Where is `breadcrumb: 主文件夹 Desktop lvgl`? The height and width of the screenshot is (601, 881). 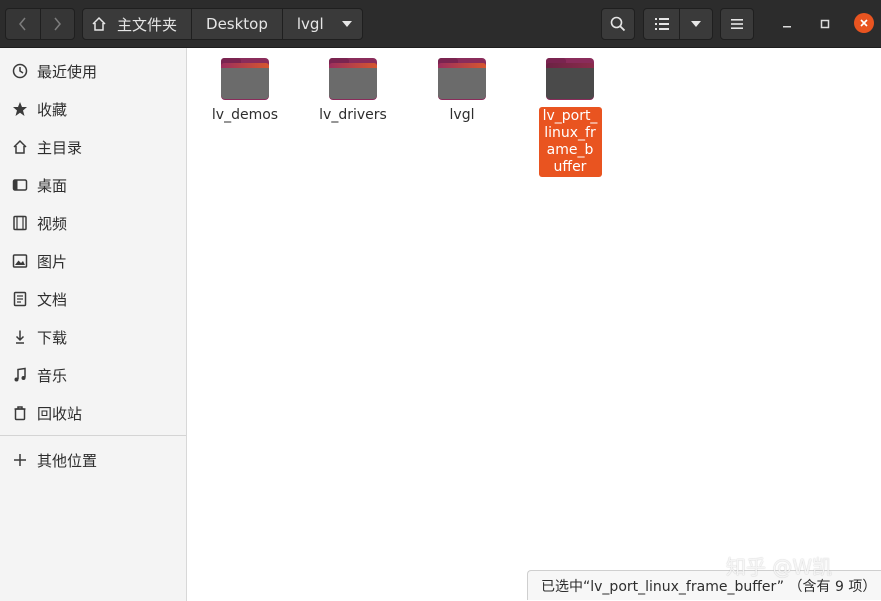 breadcrumb: 主文件夹 Desktop lvgl is located at coordinates (222, 24).